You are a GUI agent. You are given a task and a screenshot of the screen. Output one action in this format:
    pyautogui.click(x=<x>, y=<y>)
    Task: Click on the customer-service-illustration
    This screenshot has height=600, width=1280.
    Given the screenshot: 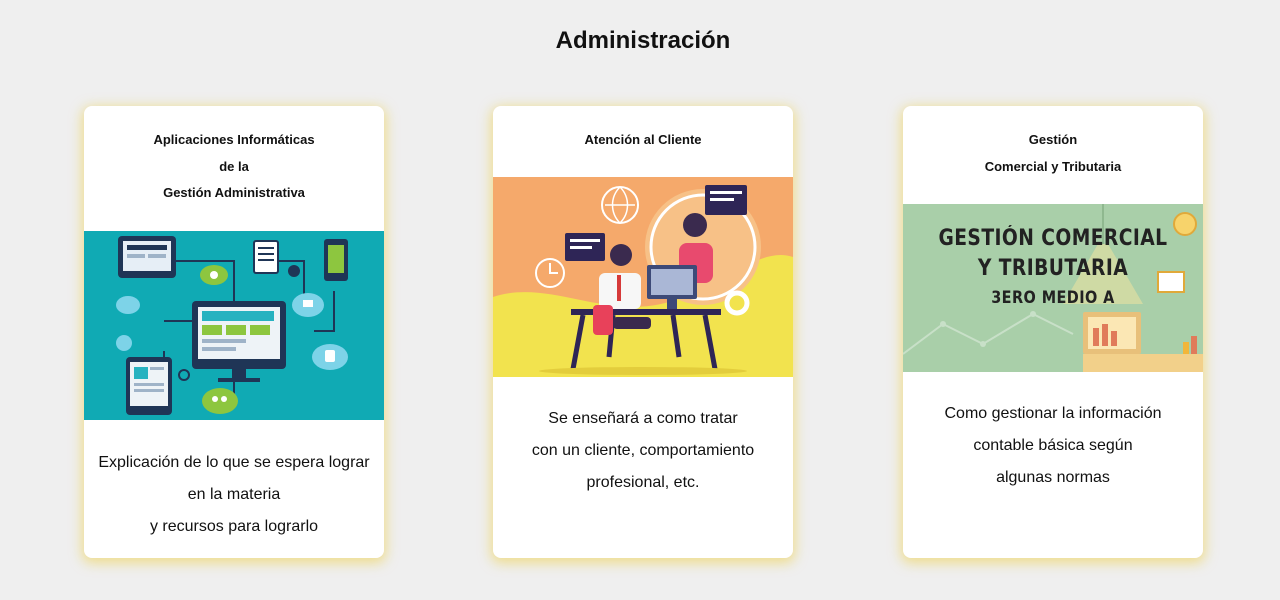 What is the action you would take?
    pyautogui.click(x=643, y=277)
    